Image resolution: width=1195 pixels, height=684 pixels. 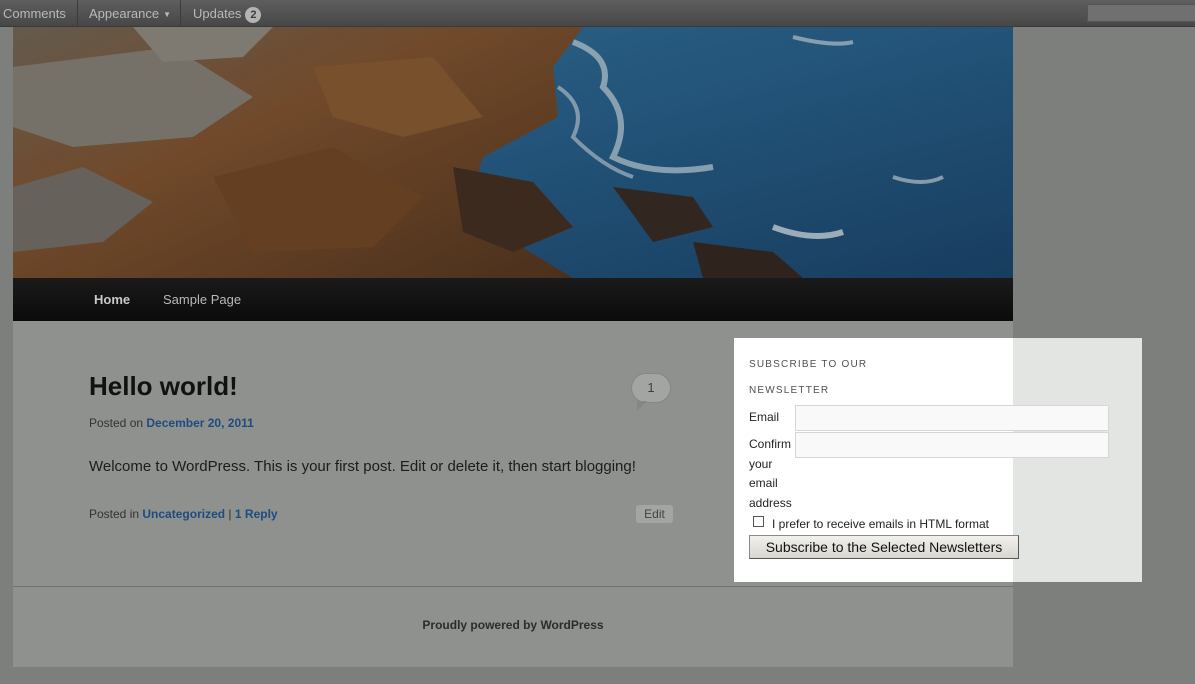 I want to click on posted-on-label: Posted on, so click(x=116, y=423).